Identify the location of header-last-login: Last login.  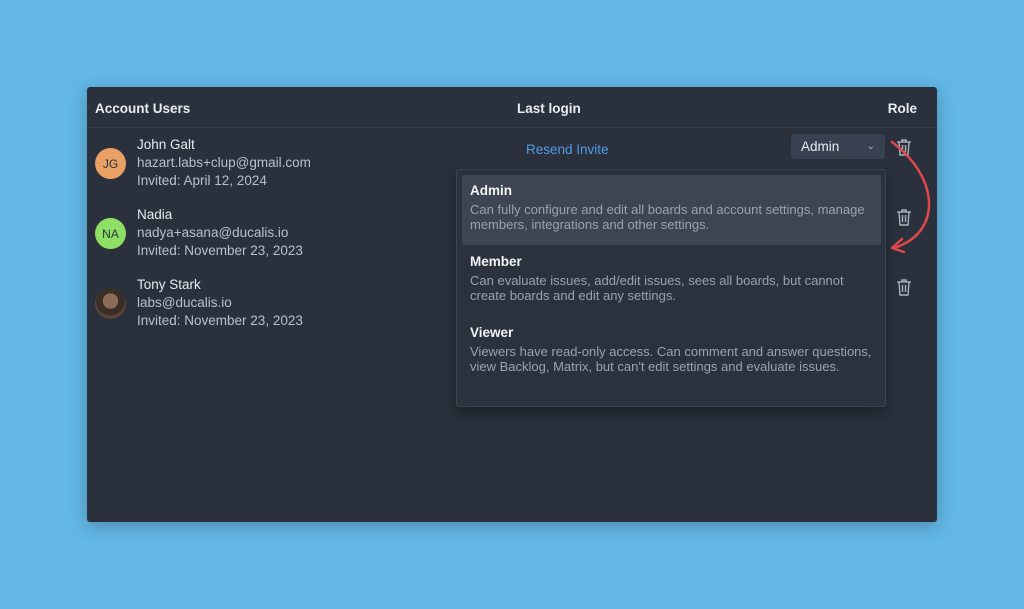
(549, 108).